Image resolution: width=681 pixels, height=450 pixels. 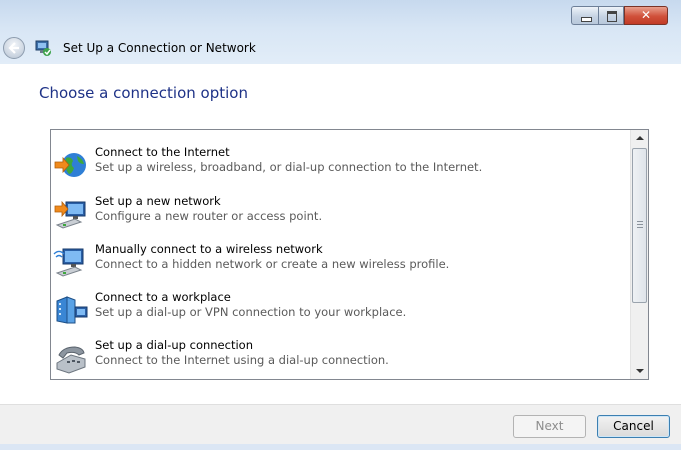 What do you see at coordinates (209, 216) in the screenshot?
I see `option-description: Configure a new router or access point.` at bounding box center [209, 216].